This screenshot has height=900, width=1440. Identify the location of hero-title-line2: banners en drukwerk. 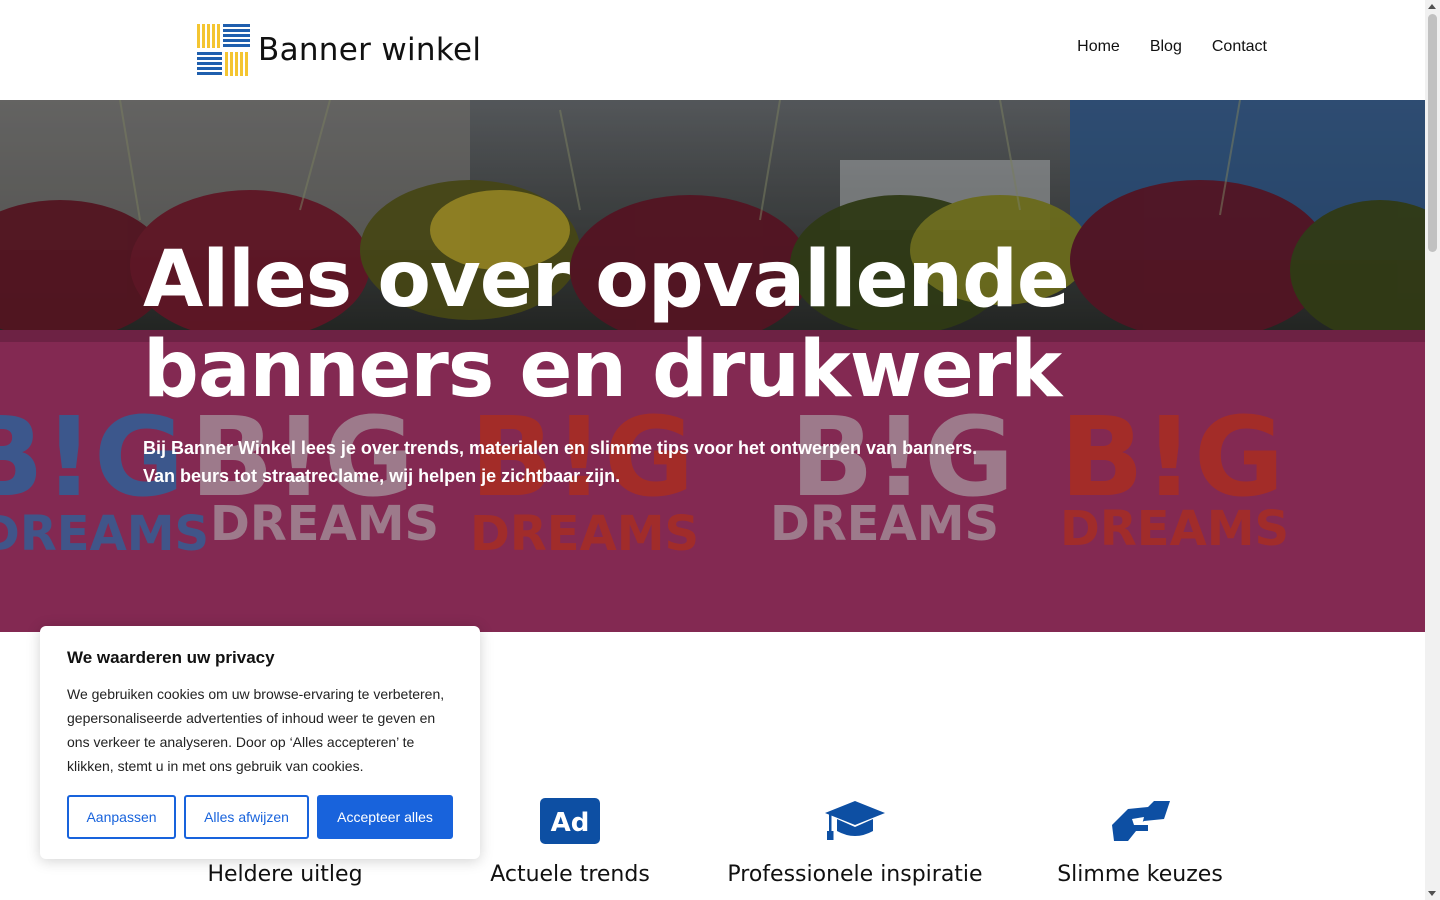
(602, 370).